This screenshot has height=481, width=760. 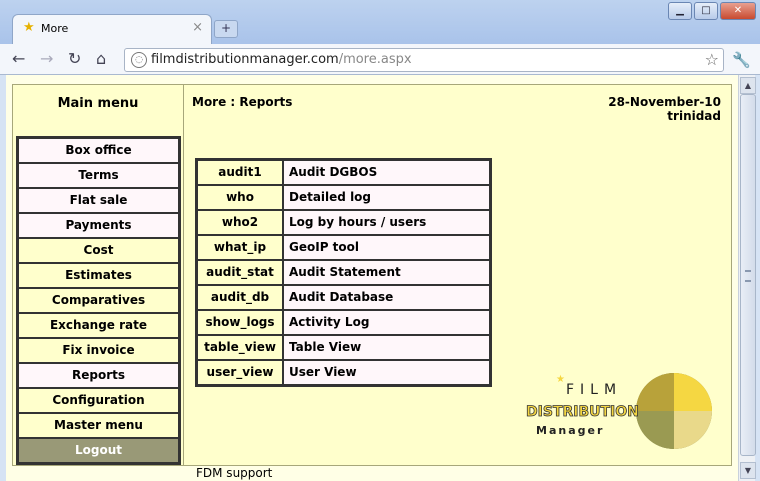 What do you see at coordinates (240, 247) in the screenshot?
I see `report-code-what-ip: what_ip` at bounding box center [240, 247].